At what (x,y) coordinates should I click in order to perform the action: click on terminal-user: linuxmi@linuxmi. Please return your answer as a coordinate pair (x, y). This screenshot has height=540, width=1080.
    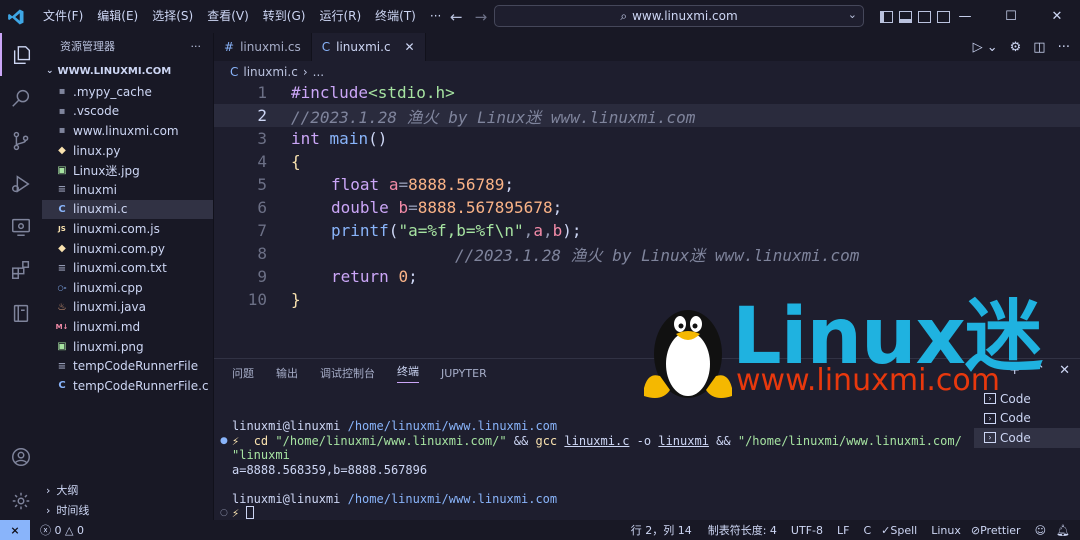
    Looking at the image, I should click on (286, 498).